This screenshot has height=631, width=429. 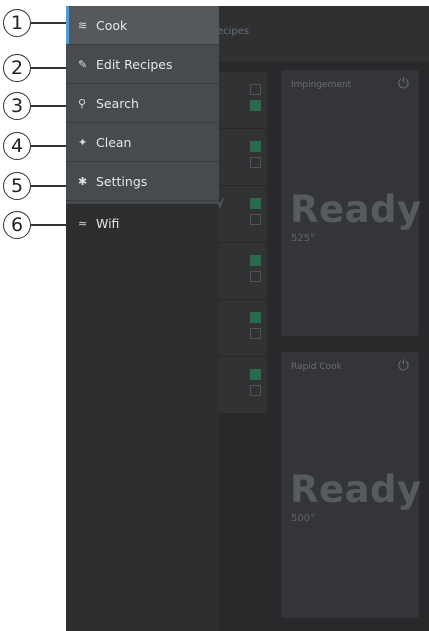 I want to click on callout-6: 6, so click(x=33, y=225).